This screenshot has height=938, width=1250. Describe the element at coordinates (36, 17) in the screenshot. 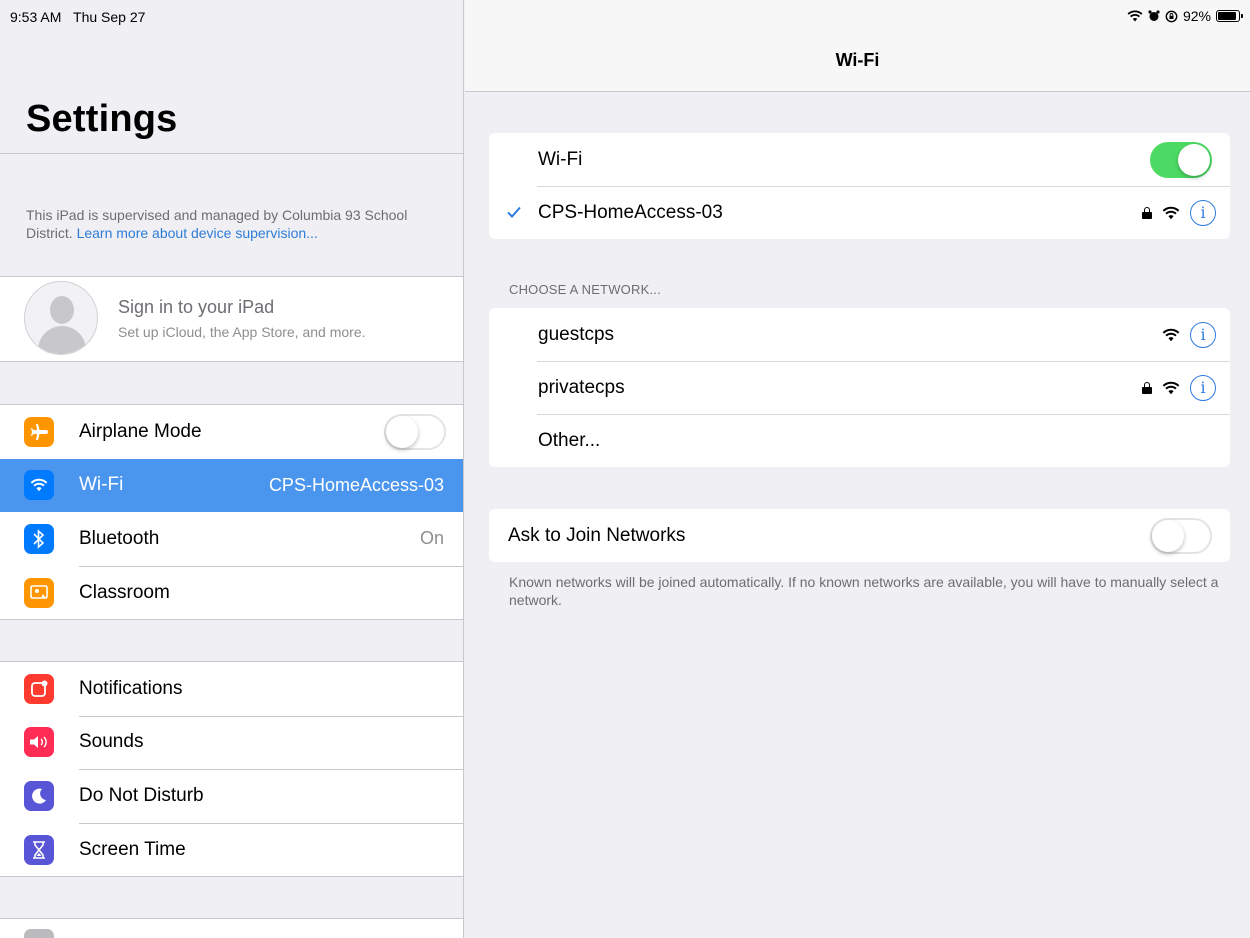

I see `status-time: 9:53 AM` at that location.